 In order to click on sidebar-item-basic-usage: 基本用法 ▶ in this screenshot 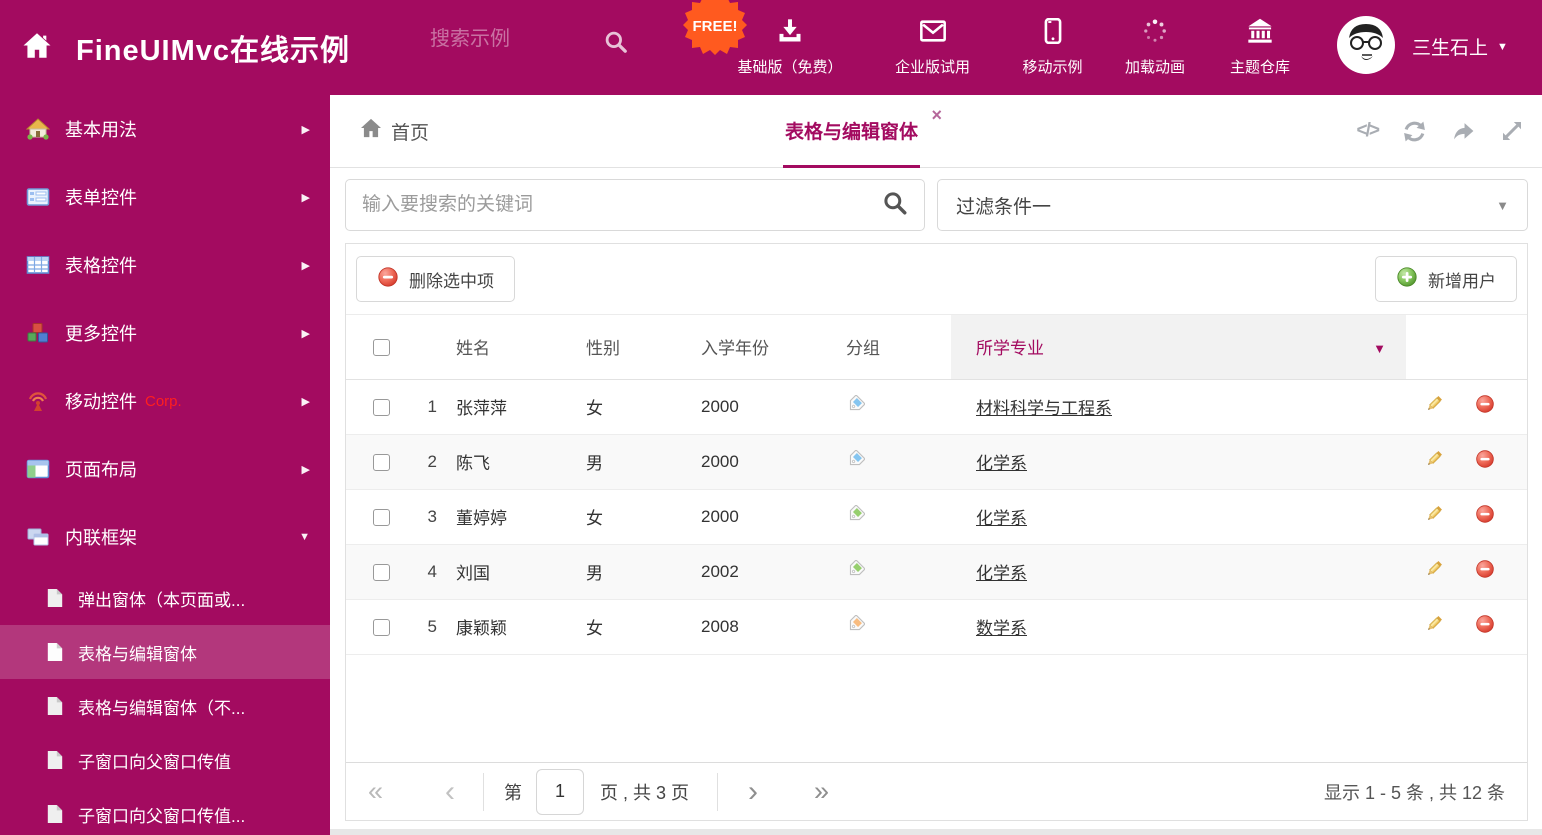, I will do `click(165, 129)`.